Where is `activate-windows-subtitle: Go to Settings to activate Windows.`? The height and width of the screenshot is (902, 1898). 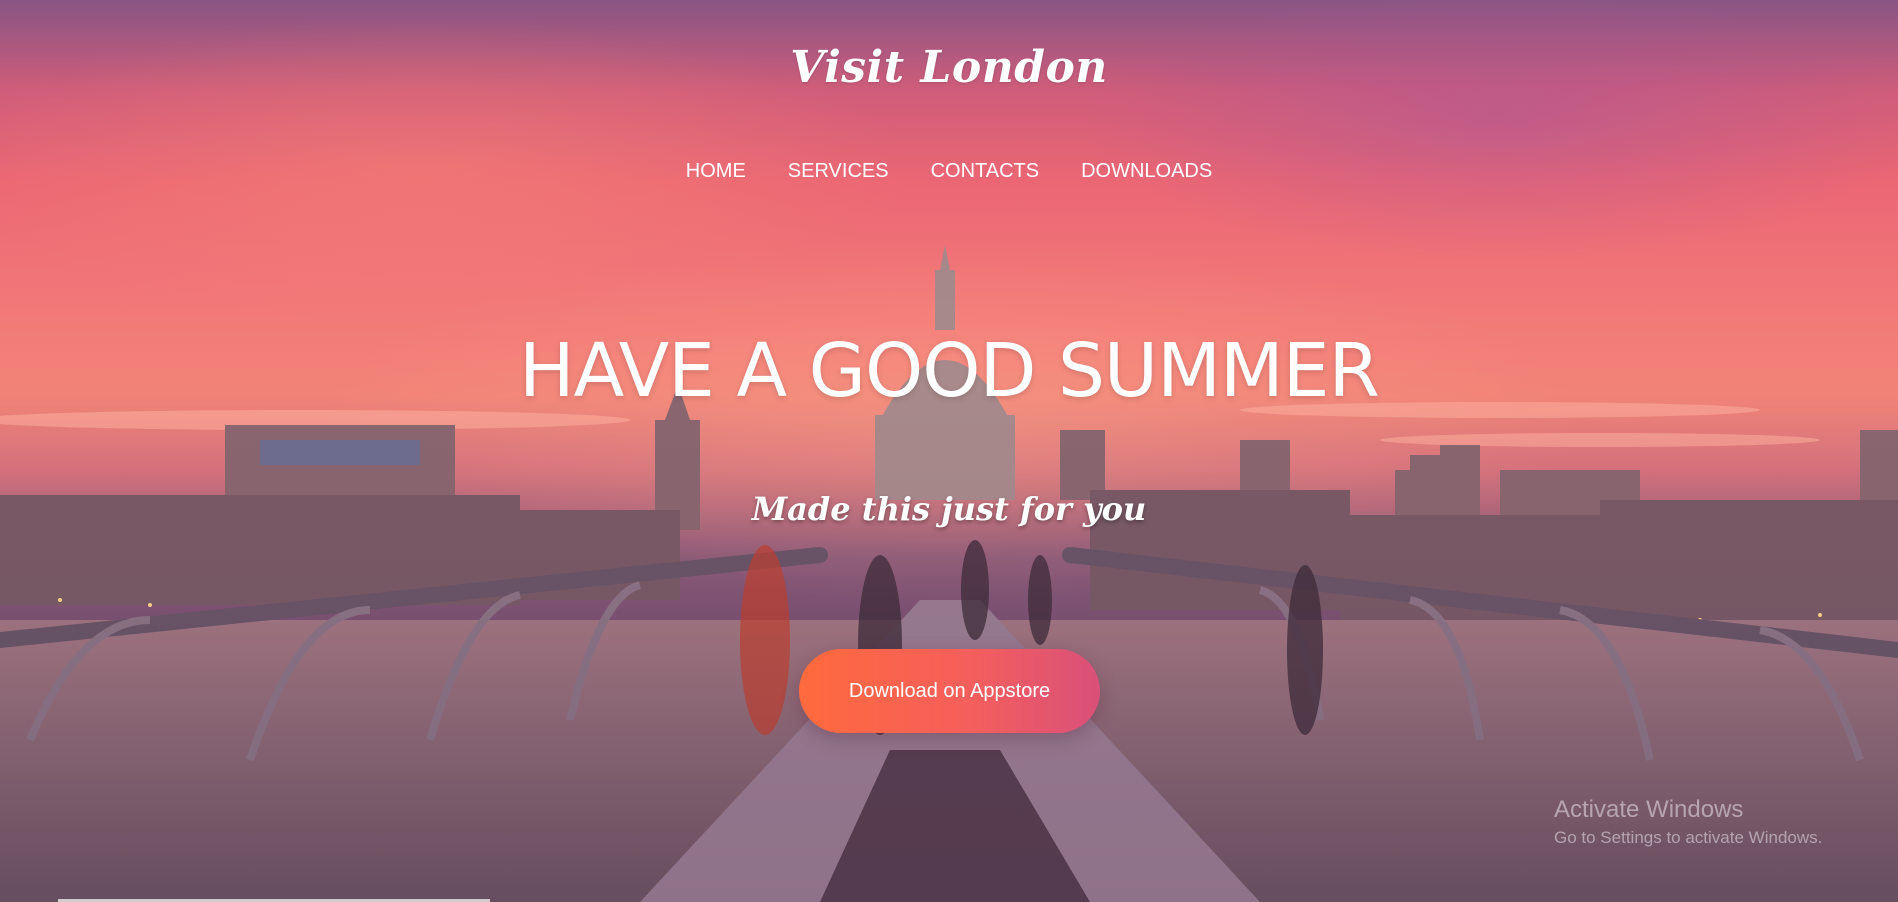
activate-windows-subtitle: Go to Settings to activate Windows. is located at coordinates (1688, 837).